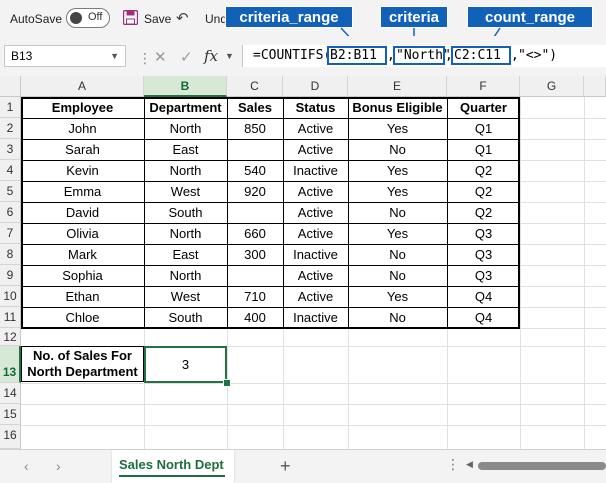 The height and width of the screenshot is (483, 606). What do you see at coordinates (185, 86) in the screenshot?
I see `column-header-b: B` at bounding box center [185, 86].